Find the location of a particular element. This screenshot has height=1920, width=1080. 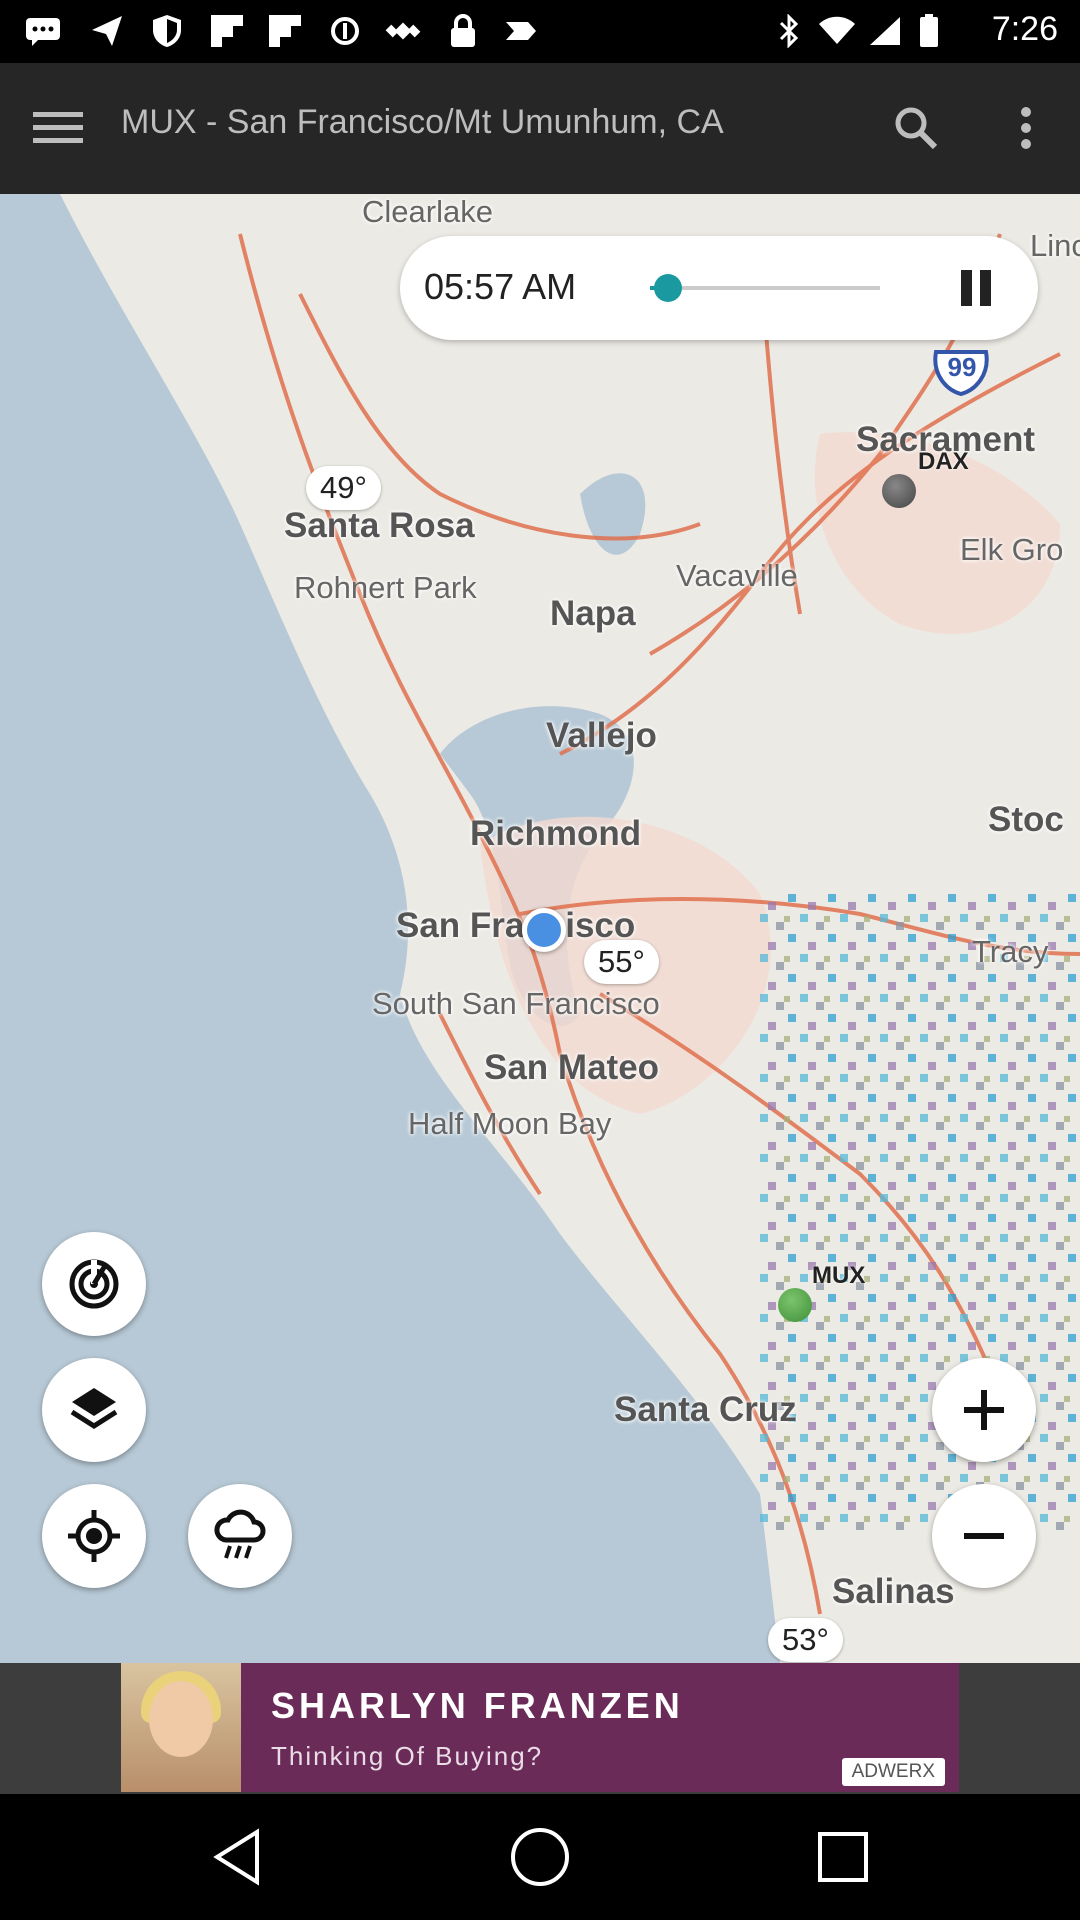

status-bar: 7:26 is located at coordinates (540, 31).